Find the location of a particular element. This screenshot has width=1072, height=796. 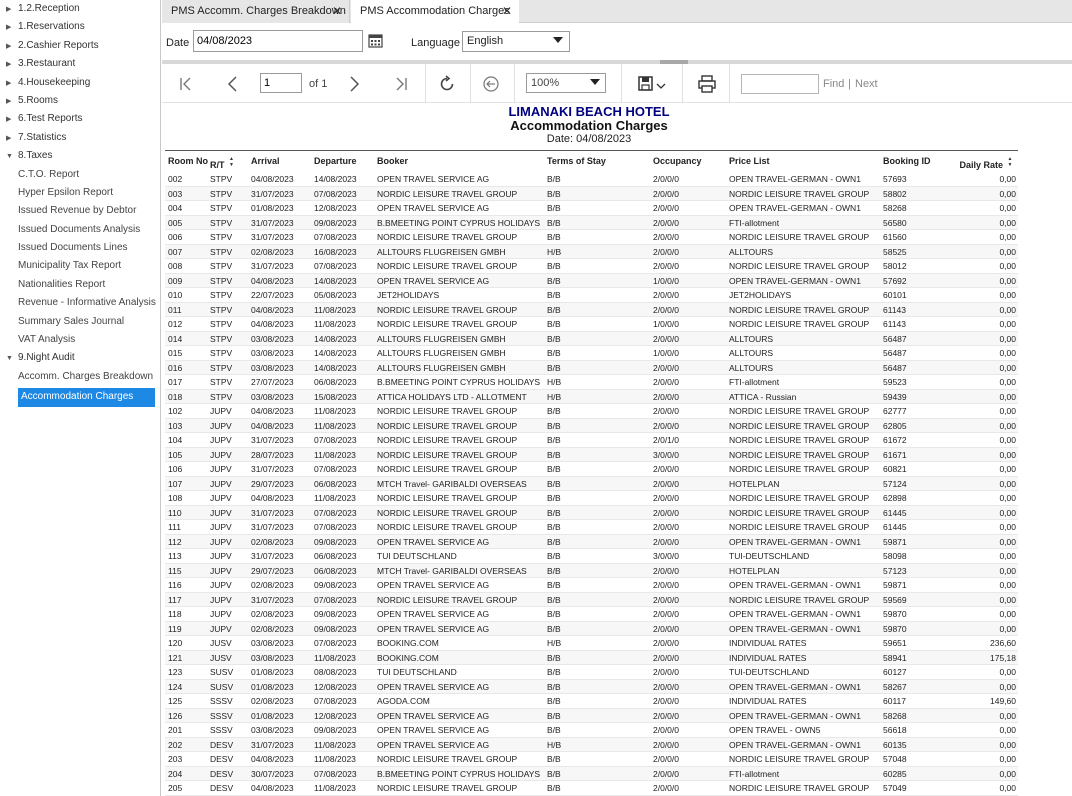

sidebar-item-9-night-audit: ▼ 9.Night Audit is located at coordinates (80, 358).